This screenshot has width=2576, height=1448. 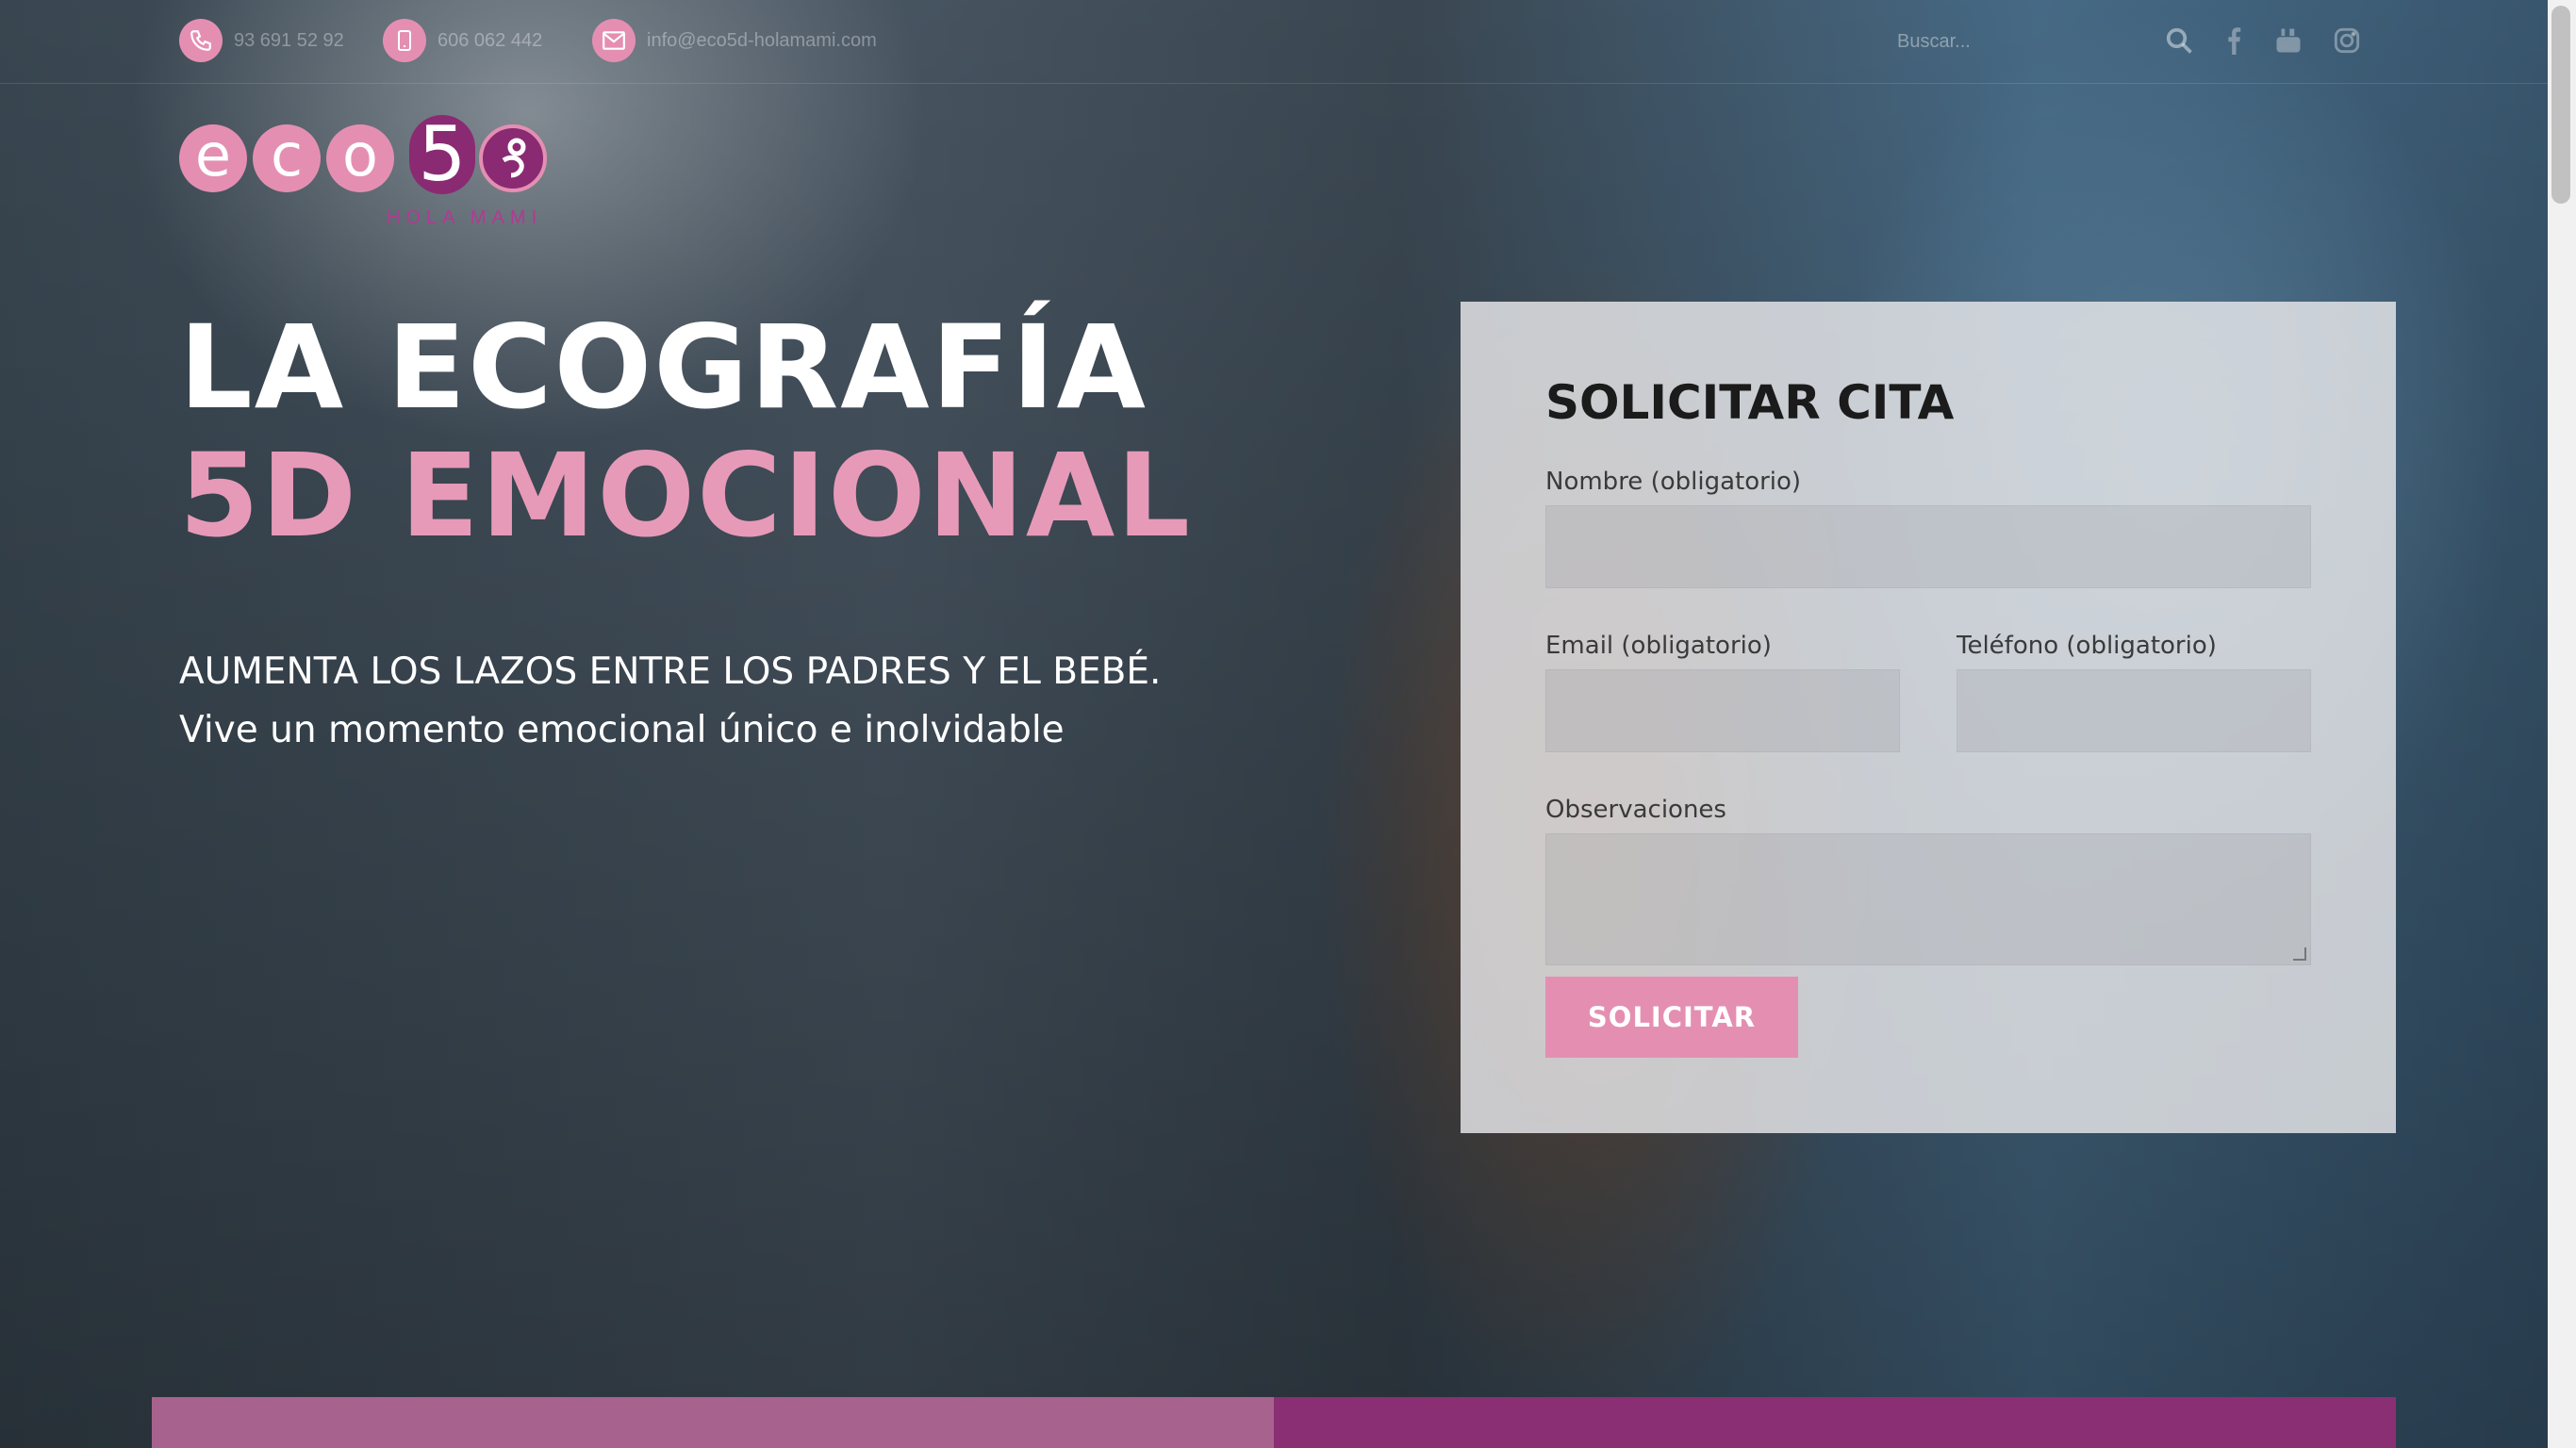 I want to click on mail-icon, so click(x=614, y=40).